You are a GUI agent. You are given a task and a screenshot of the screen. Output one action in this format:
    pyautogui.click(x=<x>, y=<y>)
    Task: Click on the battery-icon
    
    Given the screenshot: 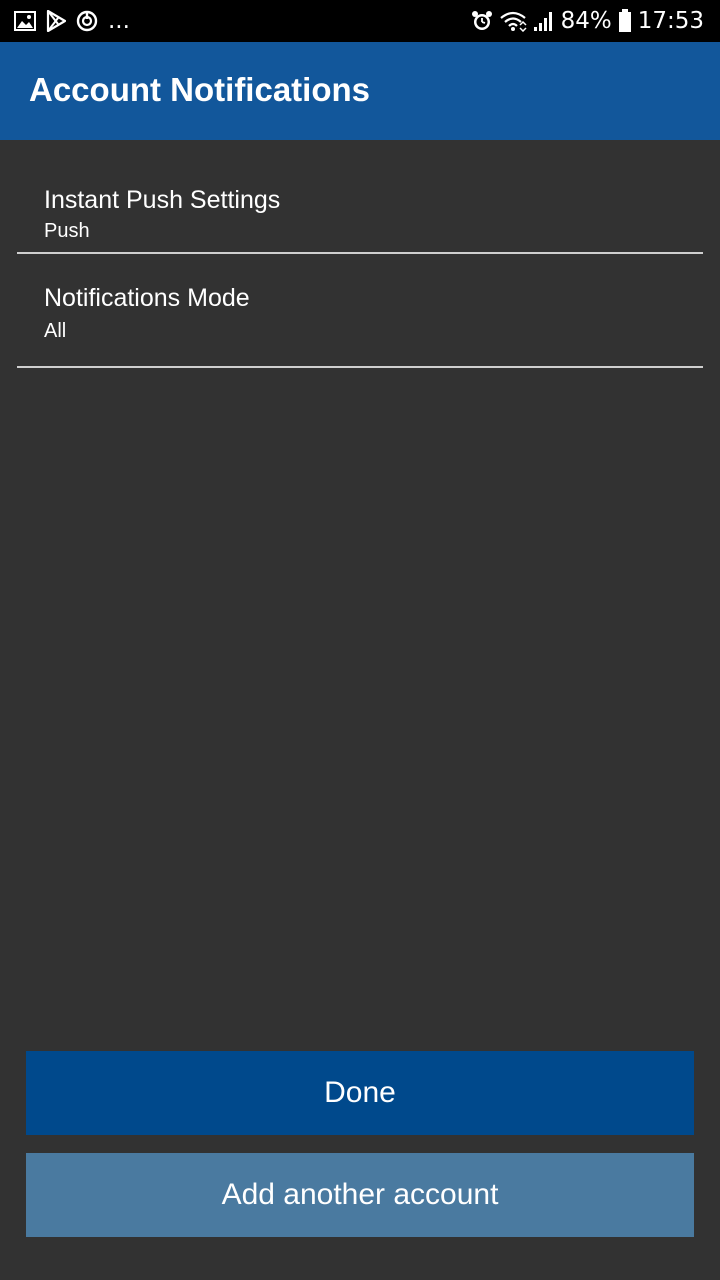 What is the action you would take?
    pyautogui.click(x=625, y=21)
    